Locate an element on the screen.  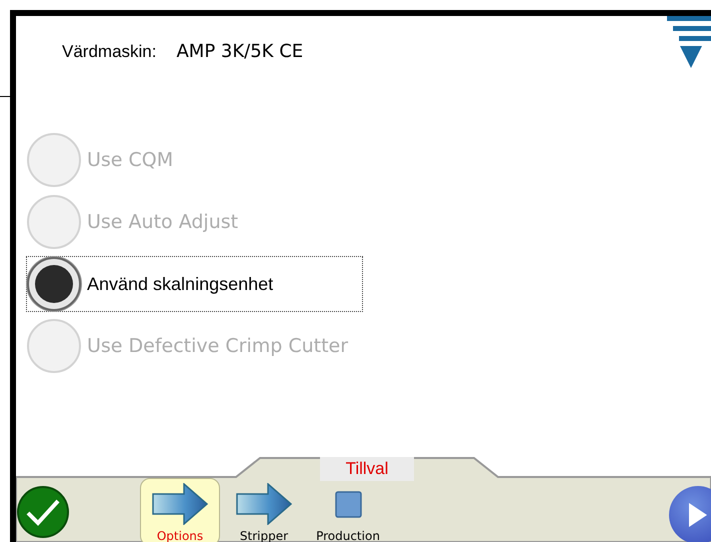
option-label: Use Auto Adjust is located at coordinates (162, 222).